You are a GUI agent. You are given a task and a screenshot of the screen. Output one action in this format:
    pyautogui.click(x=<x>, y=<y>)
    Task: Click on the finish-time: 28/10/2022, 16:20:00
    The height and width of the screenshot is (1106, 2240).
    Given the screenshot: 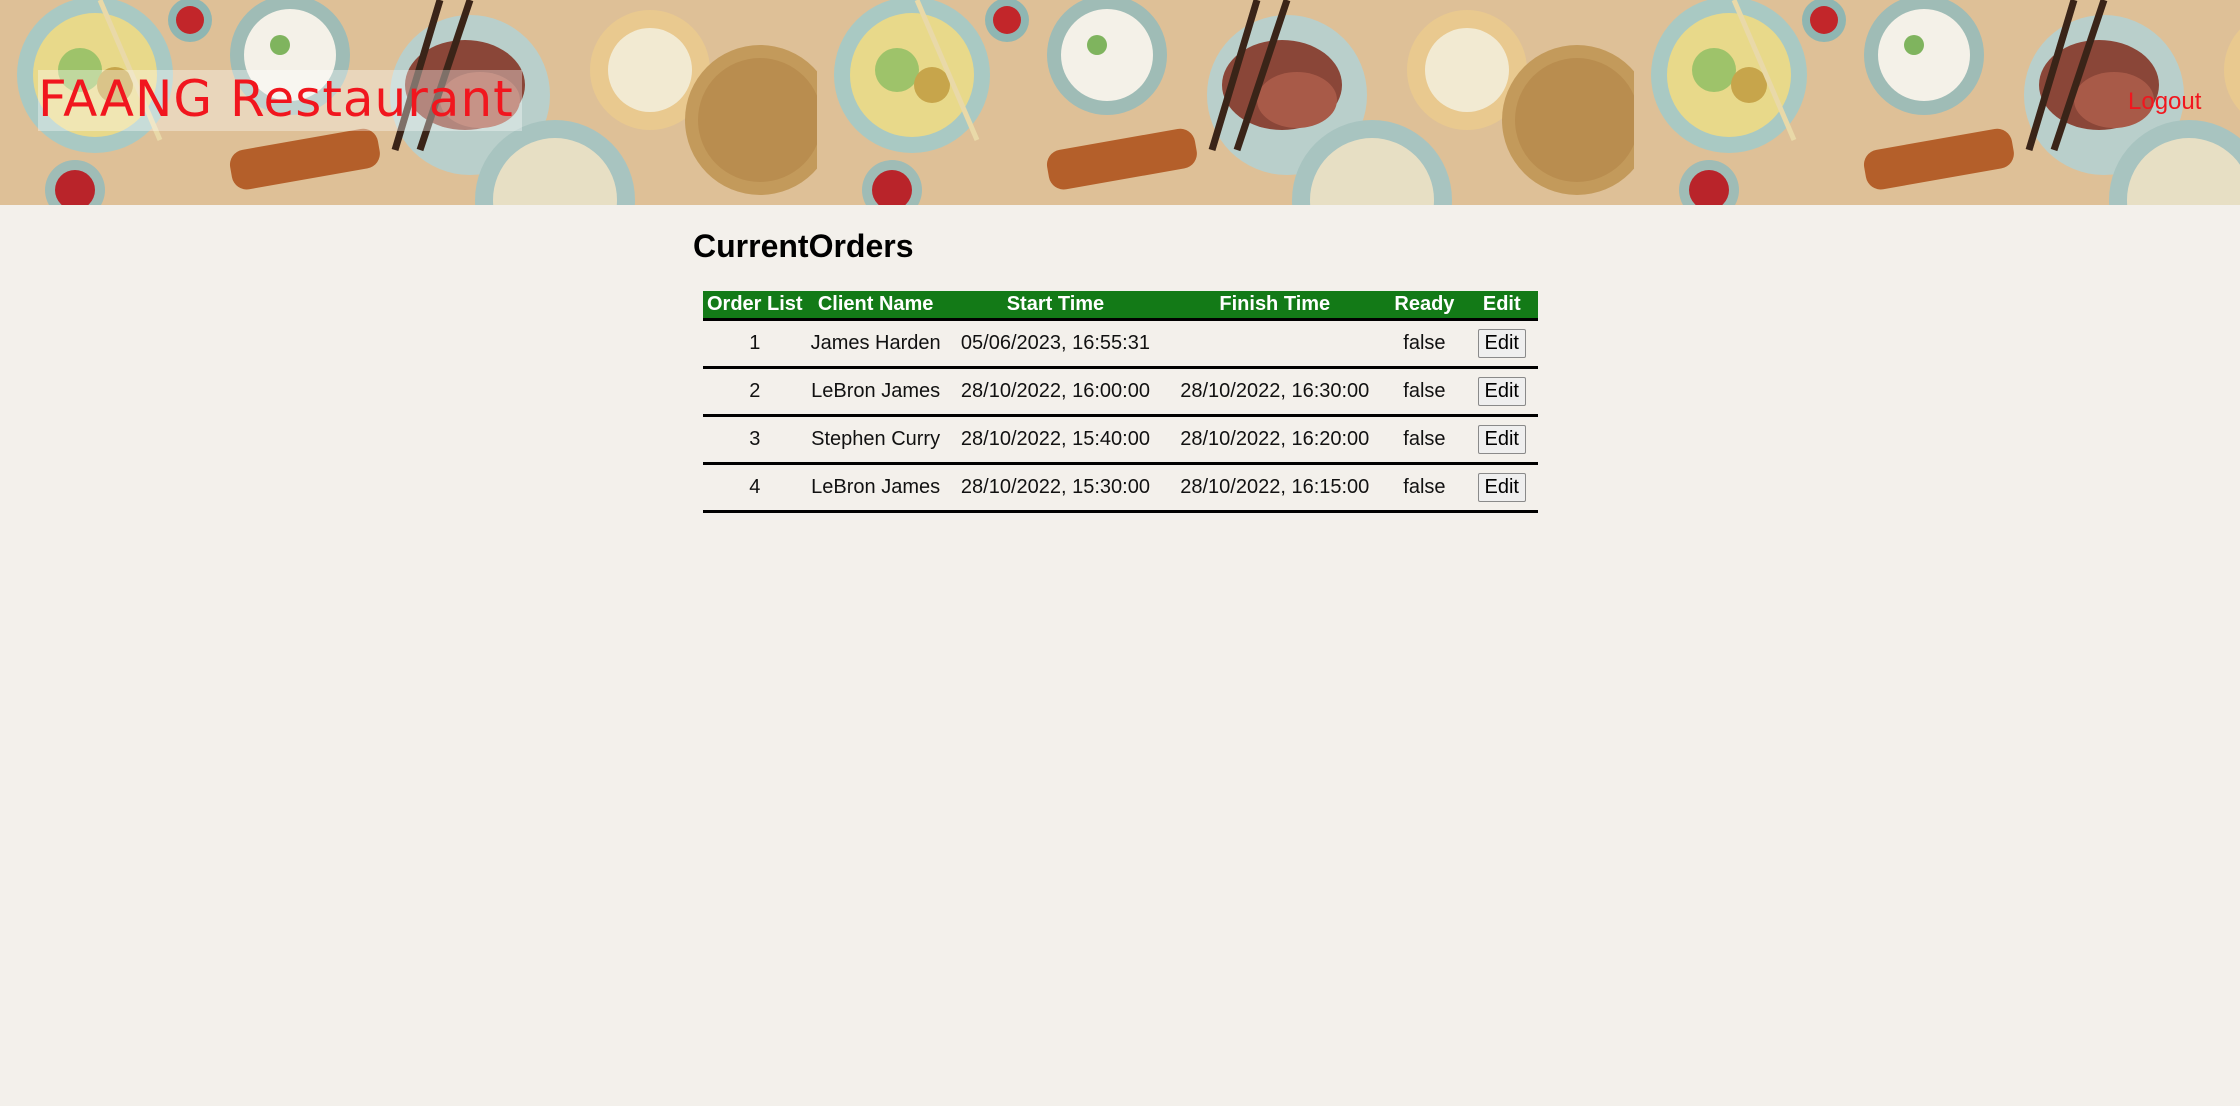 What is the action you would take?
    pyautogui.click(x=1275, y=440)
    